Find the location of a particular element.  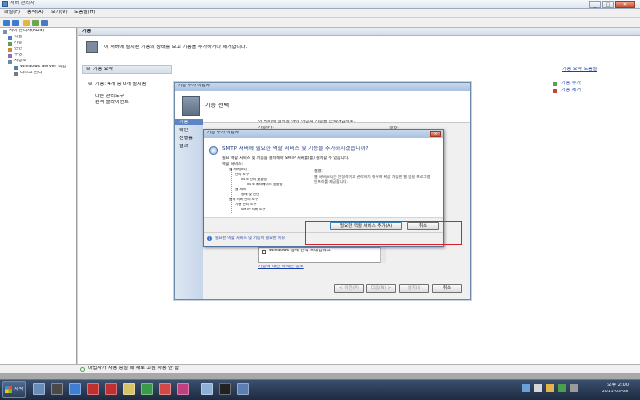

wizard-step-features: 기능 is located at coordinates (184, 122).